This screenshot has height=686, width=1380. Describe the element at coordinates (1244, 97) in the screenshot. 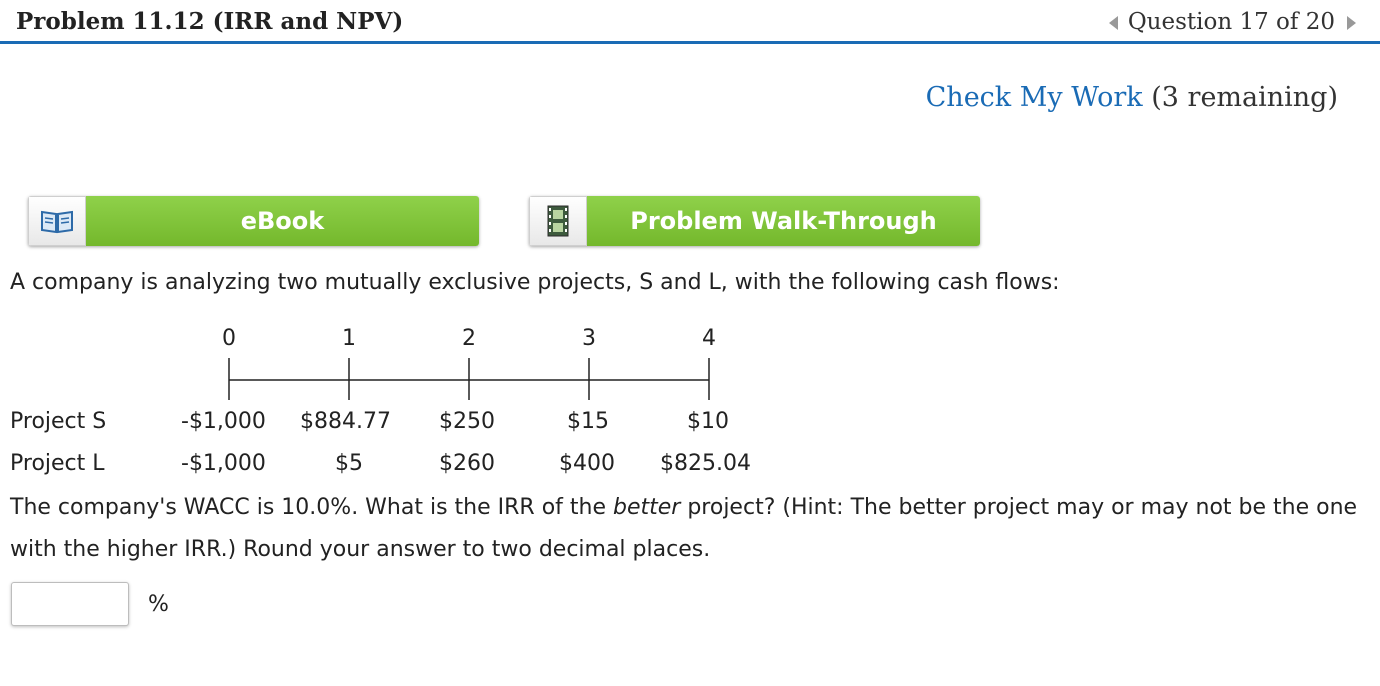

I see `remaining-attempts: (3 remaining)` at that location.